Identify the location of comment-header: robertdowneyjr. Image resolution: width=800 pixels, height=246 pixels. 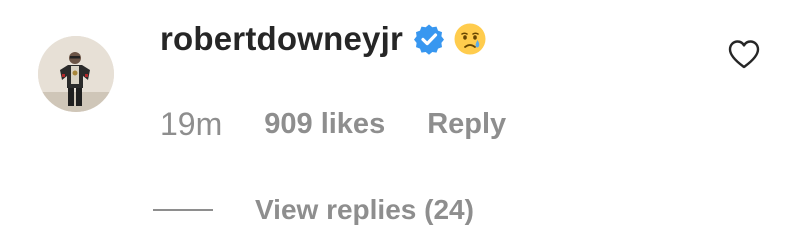
(323, 39).